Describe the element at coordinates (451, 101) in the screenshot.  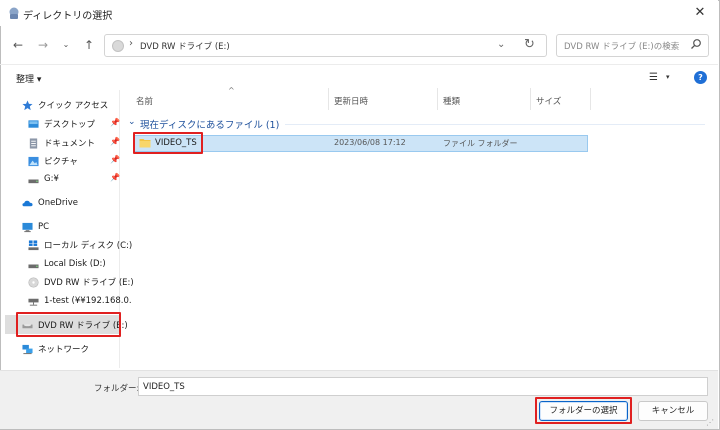
I see `column-header-type: 種類` at that location.